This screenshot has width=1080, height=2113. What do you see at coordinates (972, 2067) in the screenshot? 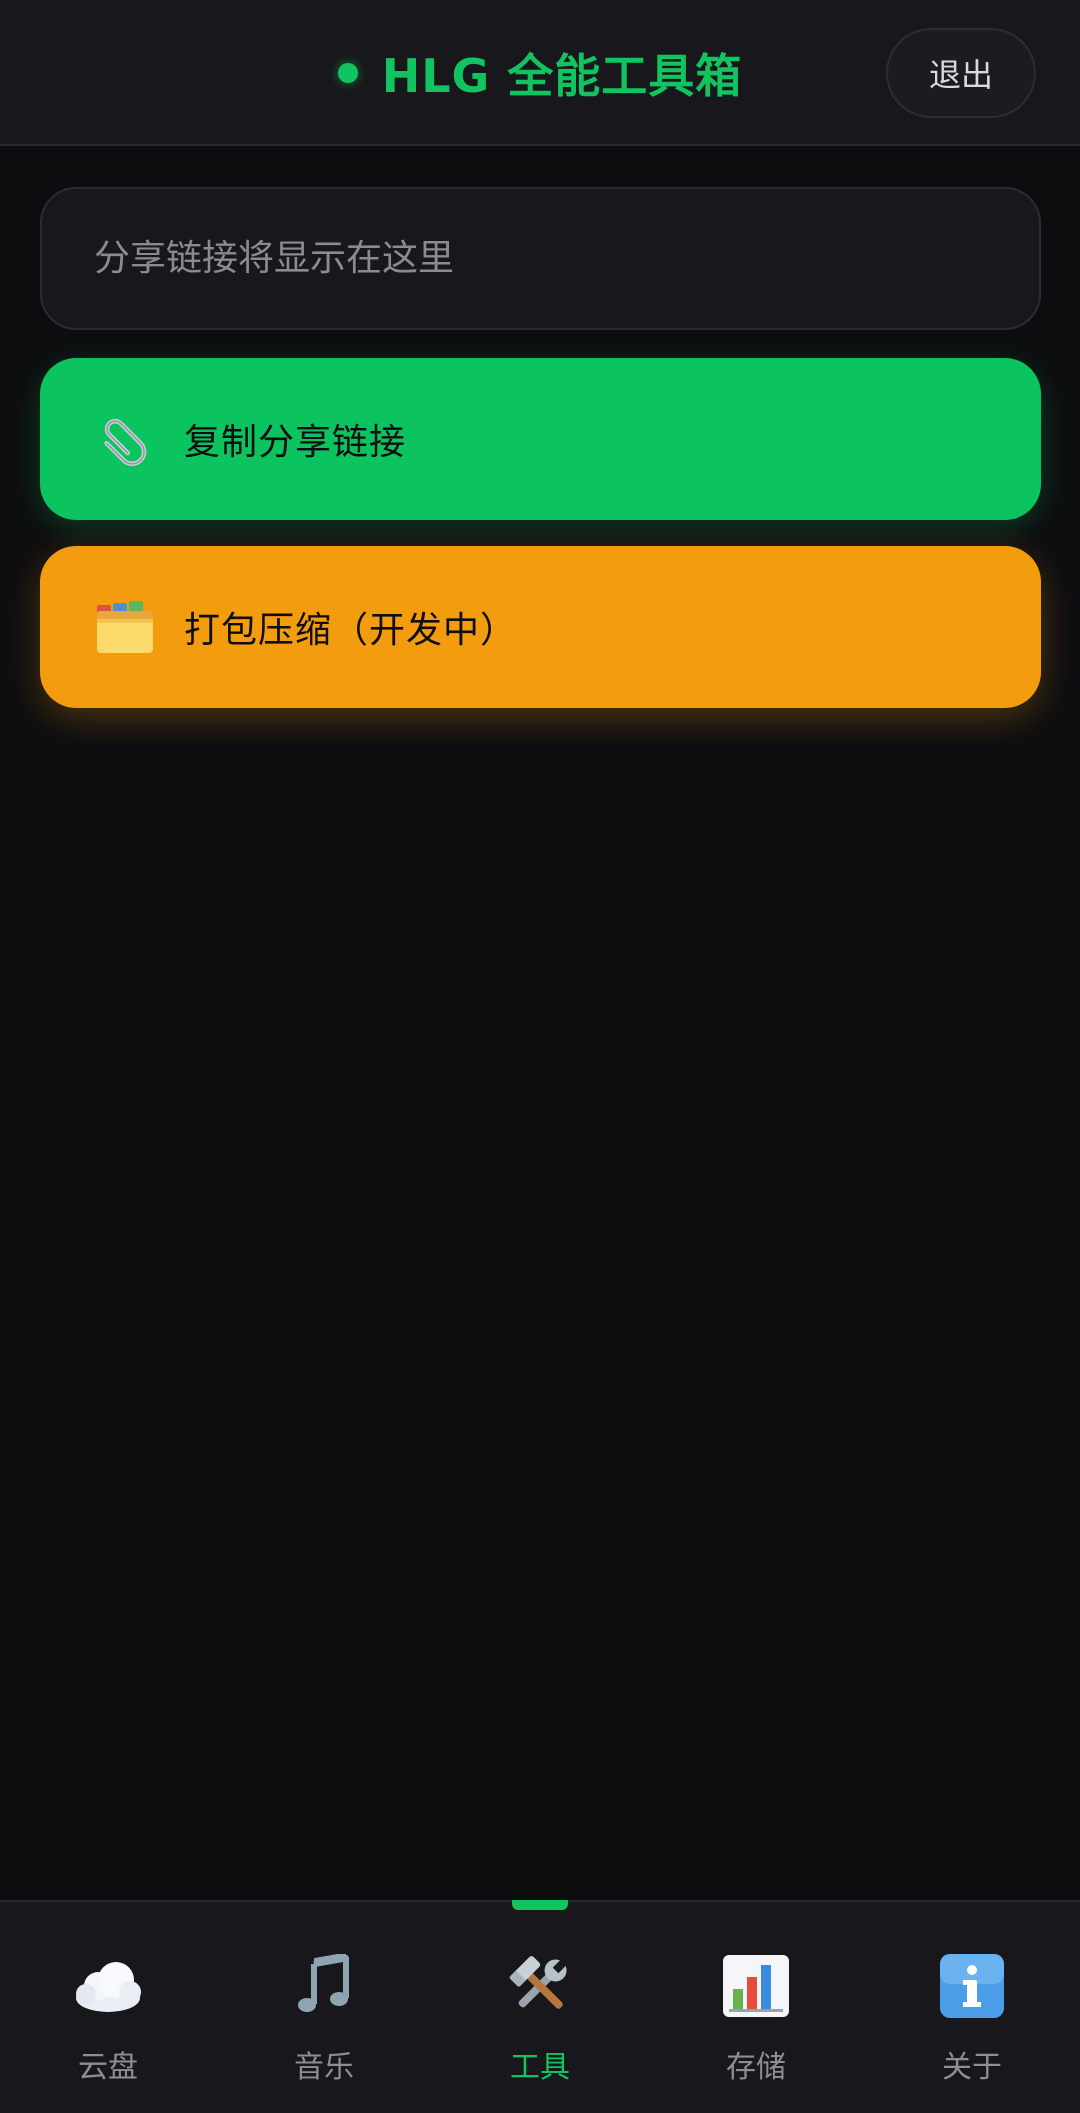
I see `nav-label-about: 关于` at bounding box center [972, 2067].